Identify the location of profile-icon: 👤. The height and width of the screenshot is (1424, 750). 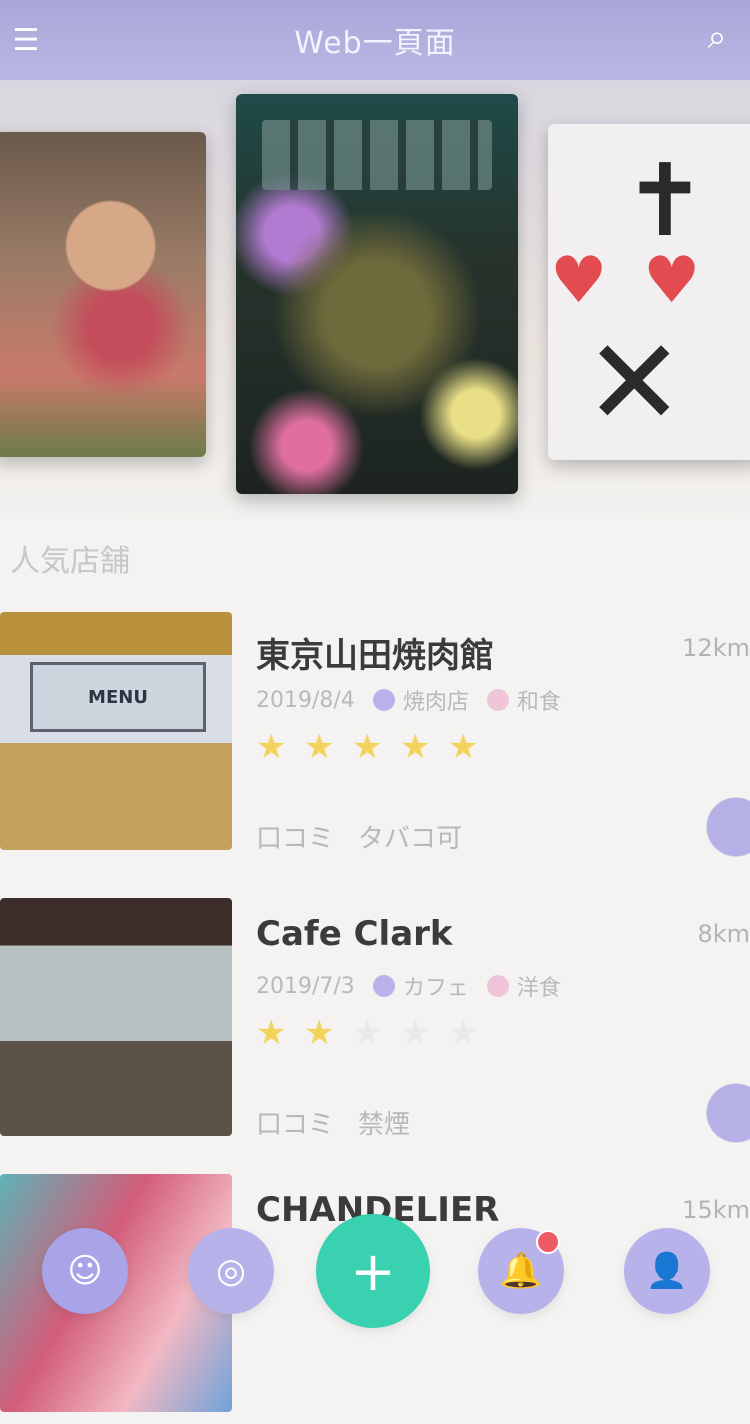
(667, 1271).